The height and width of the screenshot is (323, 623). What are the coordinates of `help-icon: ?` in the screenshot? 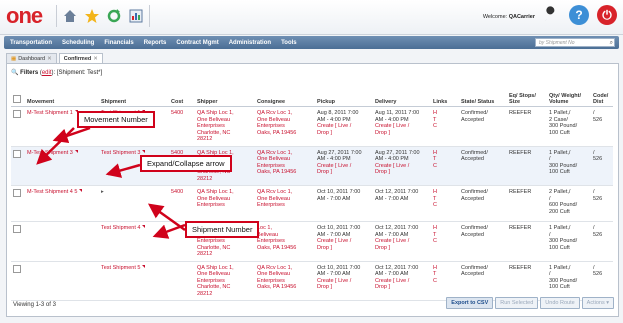 It's located at (579, 15).